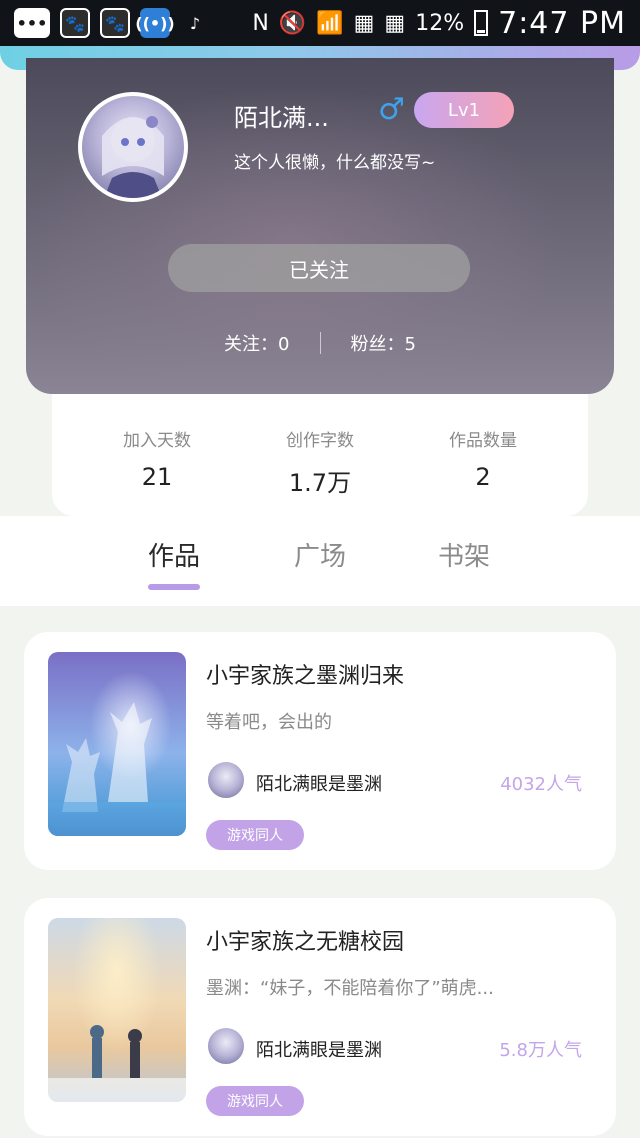  Describe the element at coordinates (320, 483) in the screenshot. I see `stat-value: 1.7万` at that location.